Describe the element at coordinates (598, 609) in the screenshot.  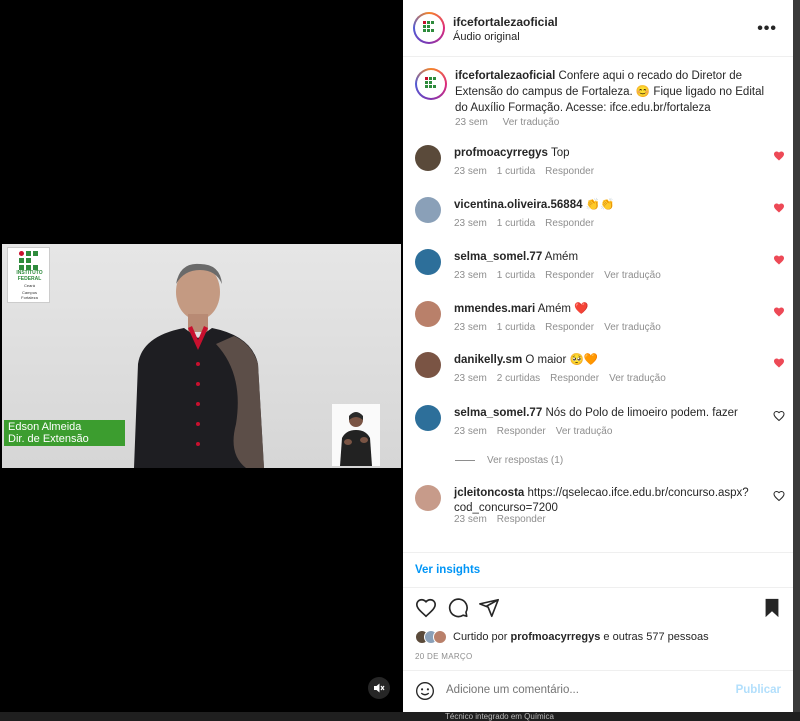
I see `post-actions` at that location.